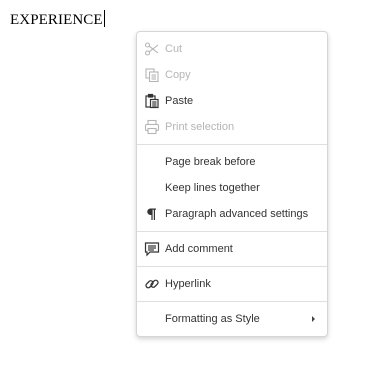  What do you see at coordinates (232, 284) in the screenshot?
I see `menu-item-hyperlink: Hyperlink` at bounding box center [232, 284].